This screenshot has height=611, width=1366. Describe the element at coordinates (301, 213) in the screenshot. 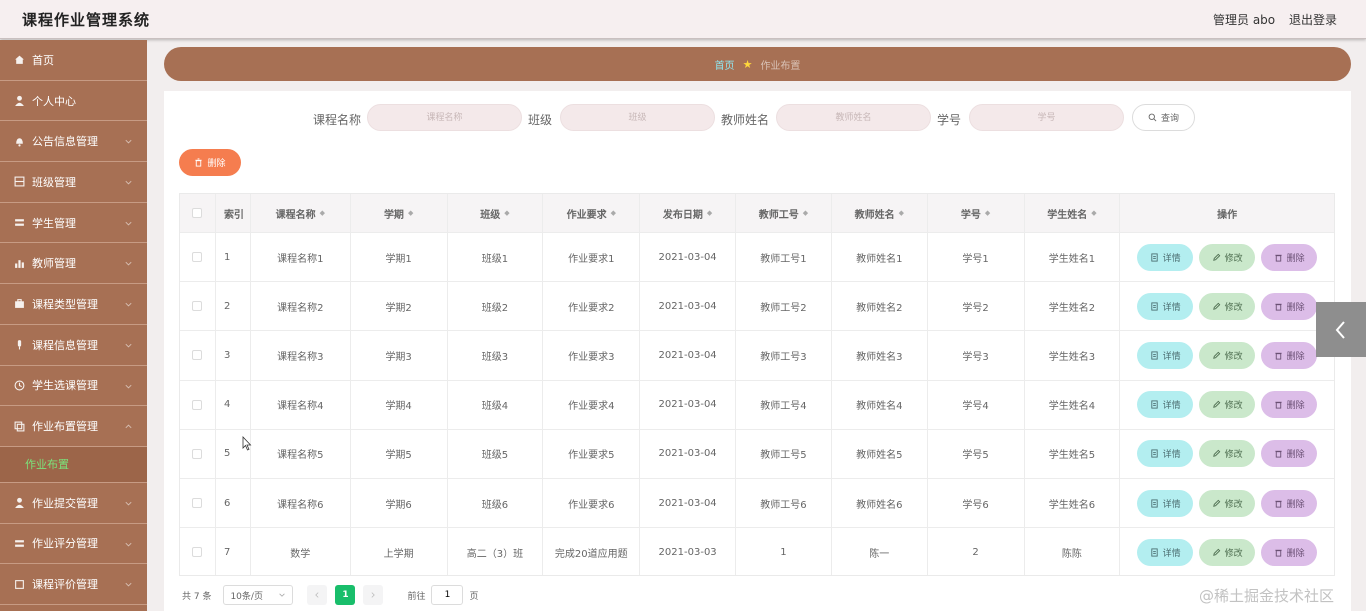

I see `column-header: 课程名称 ◆` at that location.